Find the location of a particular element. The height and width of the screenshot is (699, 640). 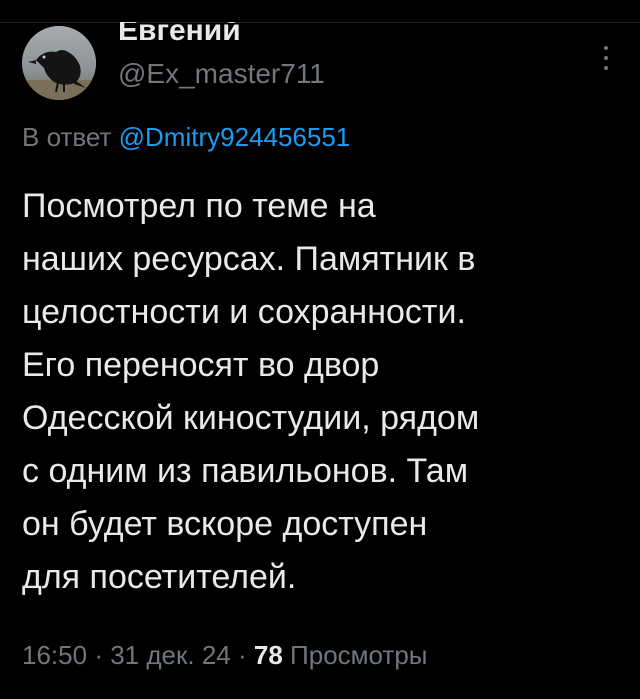

crow-avatar-icon is located at coordinates (59, 63).